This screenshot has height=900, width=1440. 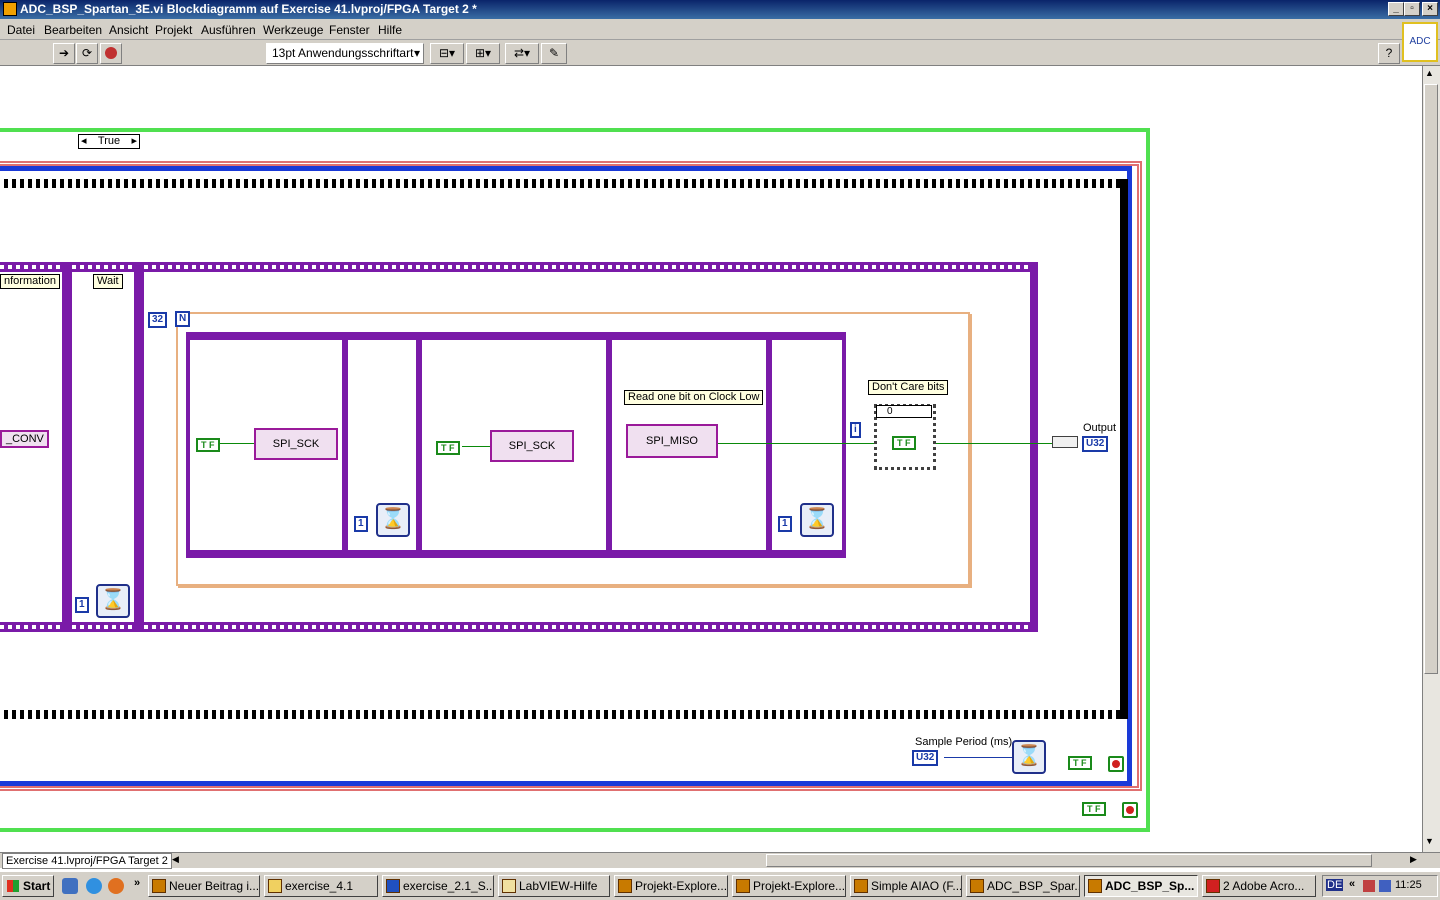 I want to click on decrement-arrow-icon: ◂, so click(x=84, y=141).